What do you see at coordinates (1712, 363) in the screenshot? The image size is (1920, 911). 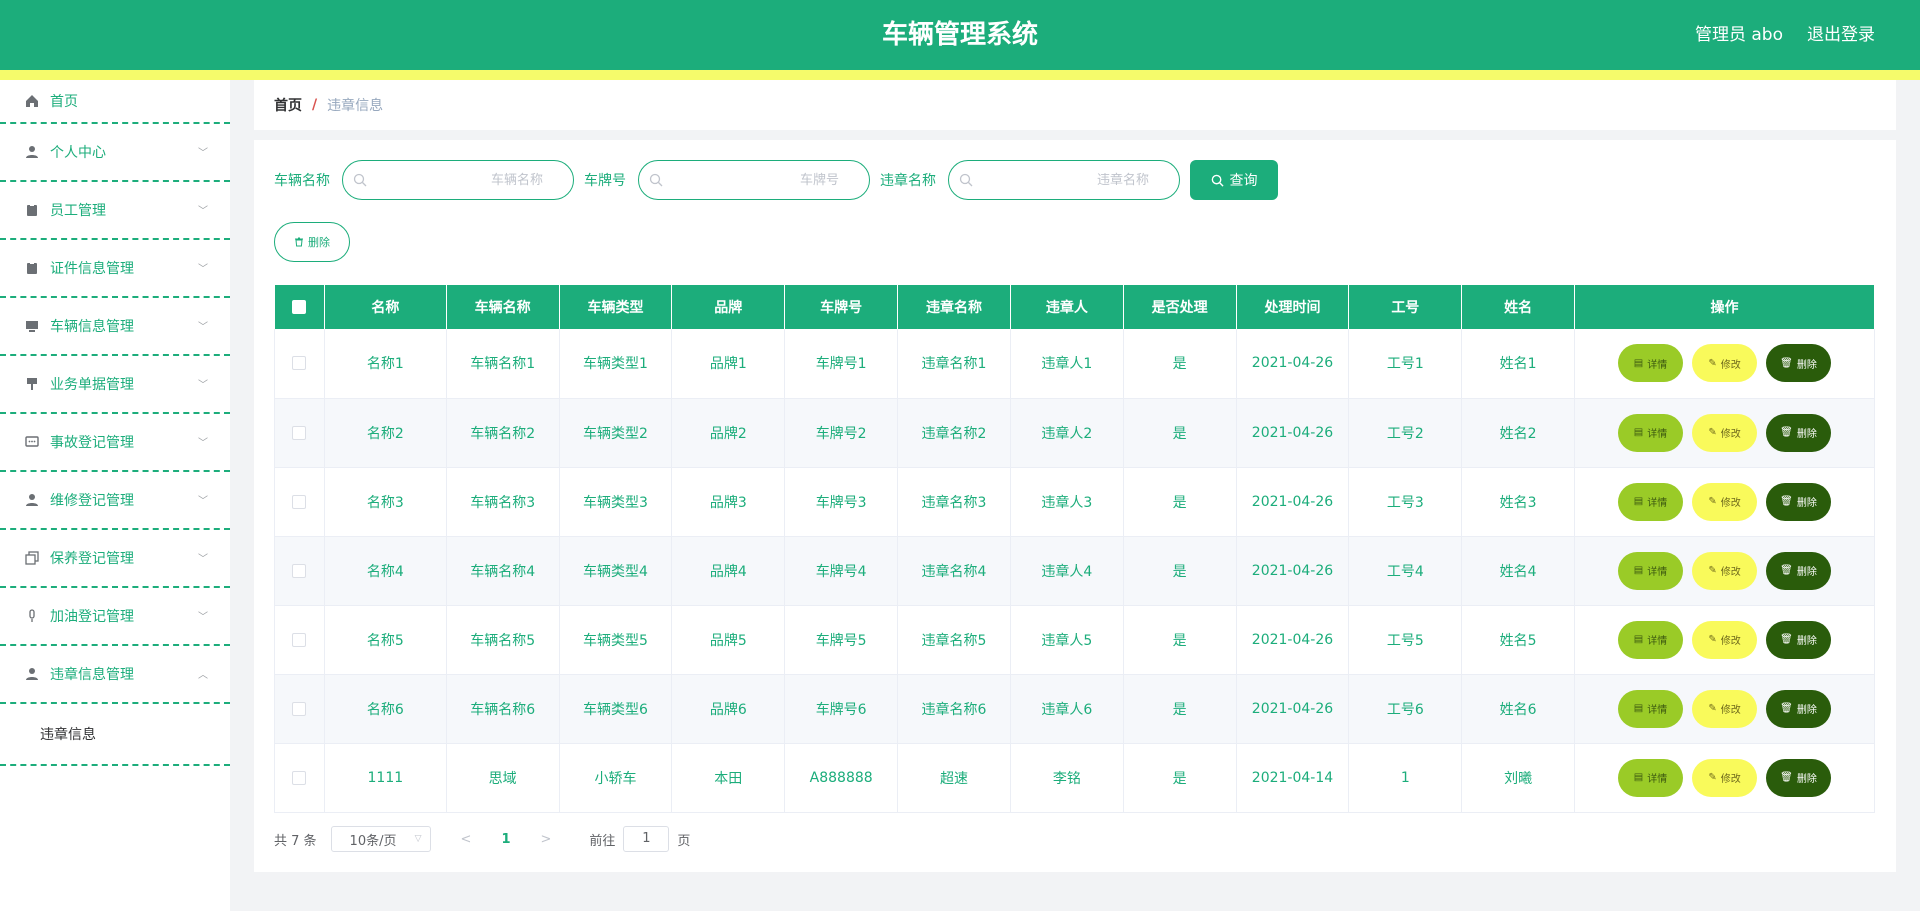 I see `pencil-icon: ✎` at bounding box center [1712, 363].